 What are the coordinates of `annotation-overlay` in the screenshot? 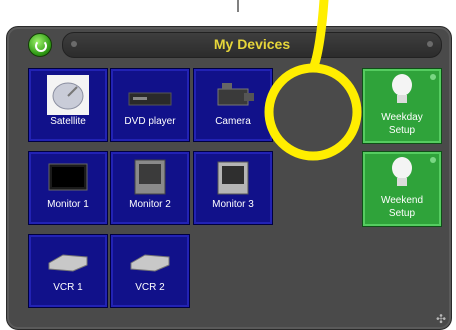 It's located at (299, 80).